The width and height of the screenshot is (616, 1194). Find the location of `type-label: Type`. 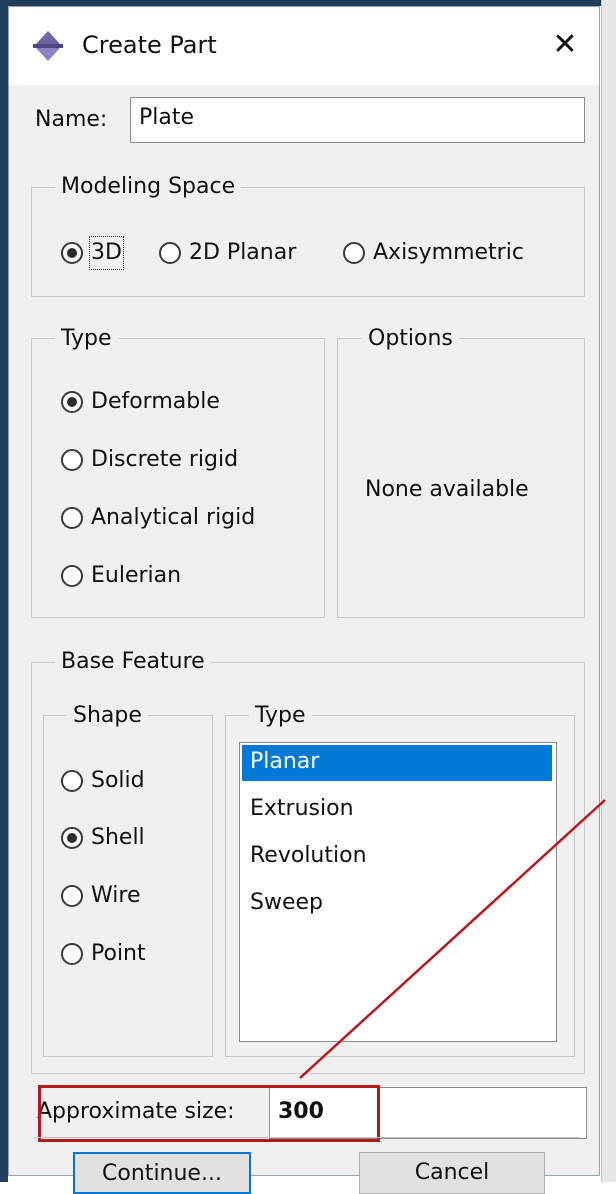

type-label: Type is located at coordinates (86, 339).